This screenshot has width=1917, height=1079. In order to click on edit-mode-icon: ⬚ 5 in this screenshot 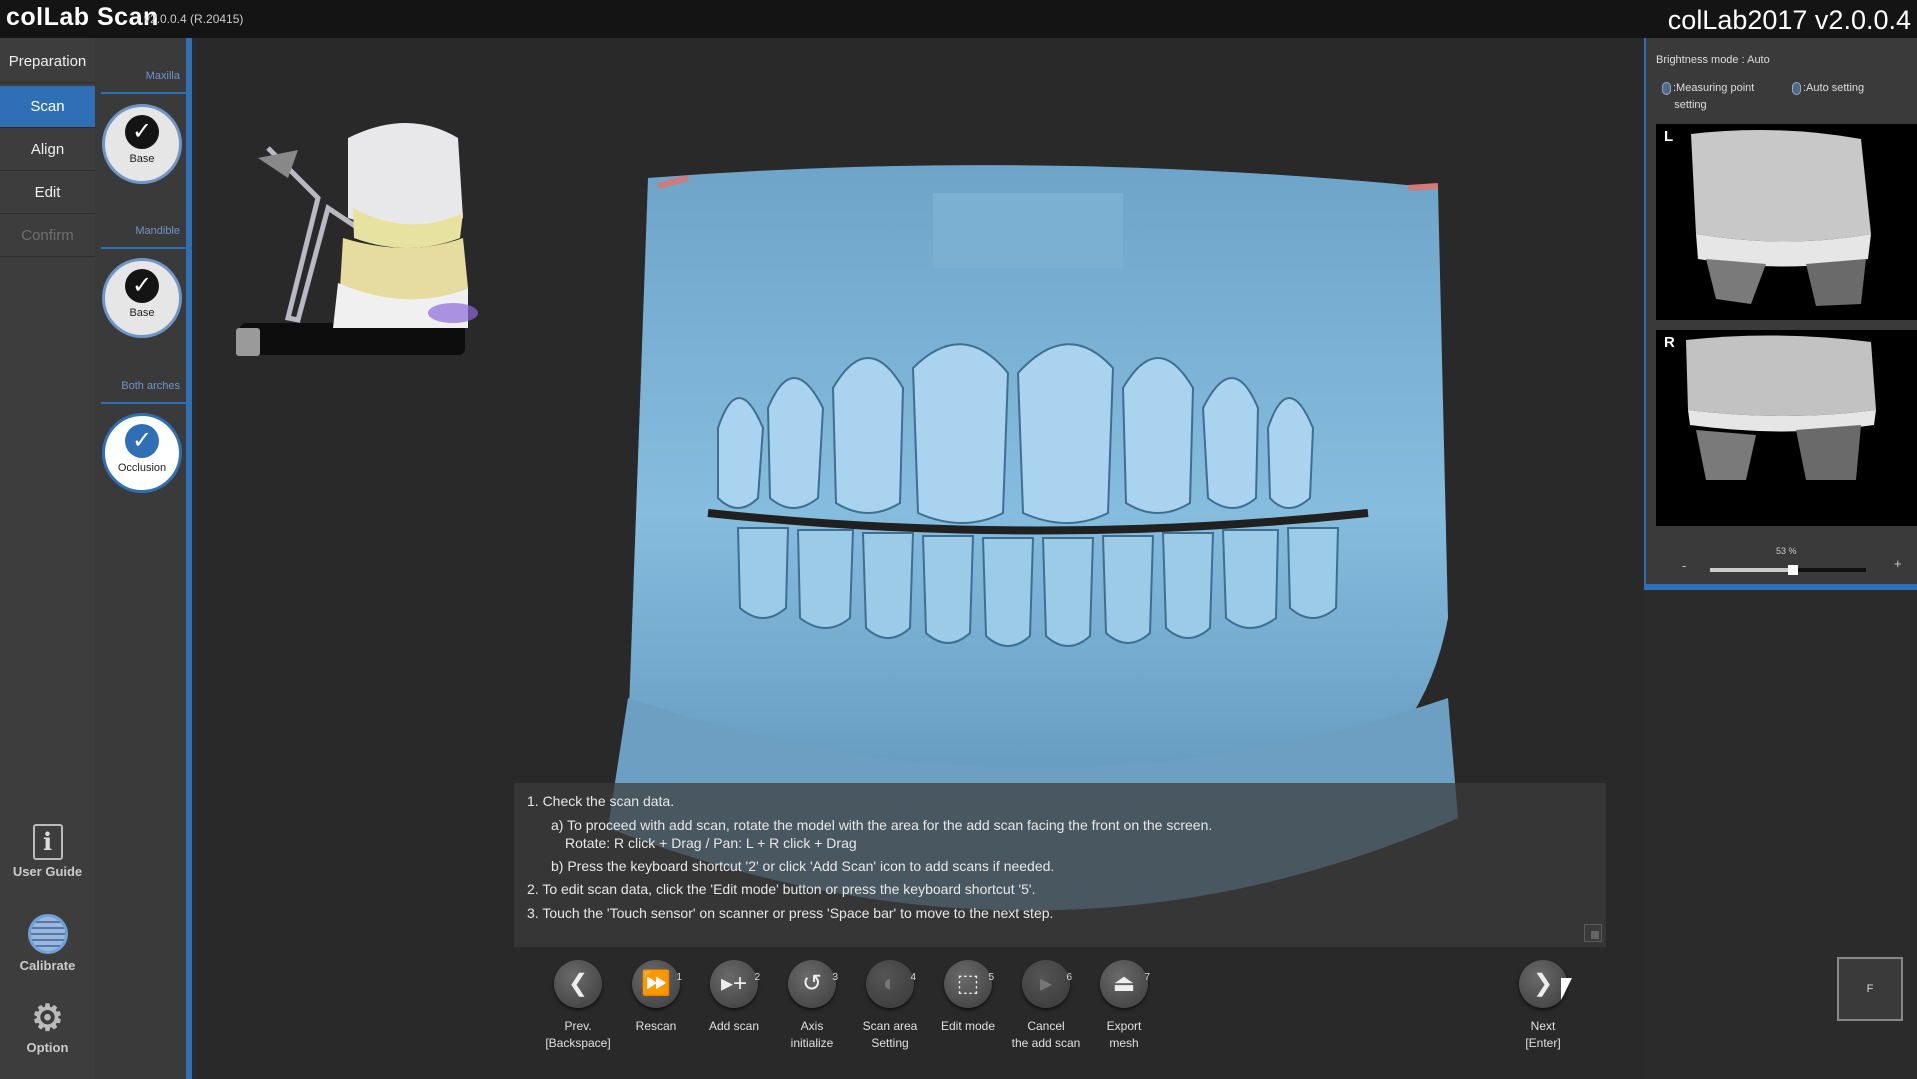, I will do `click(969, 984)`.